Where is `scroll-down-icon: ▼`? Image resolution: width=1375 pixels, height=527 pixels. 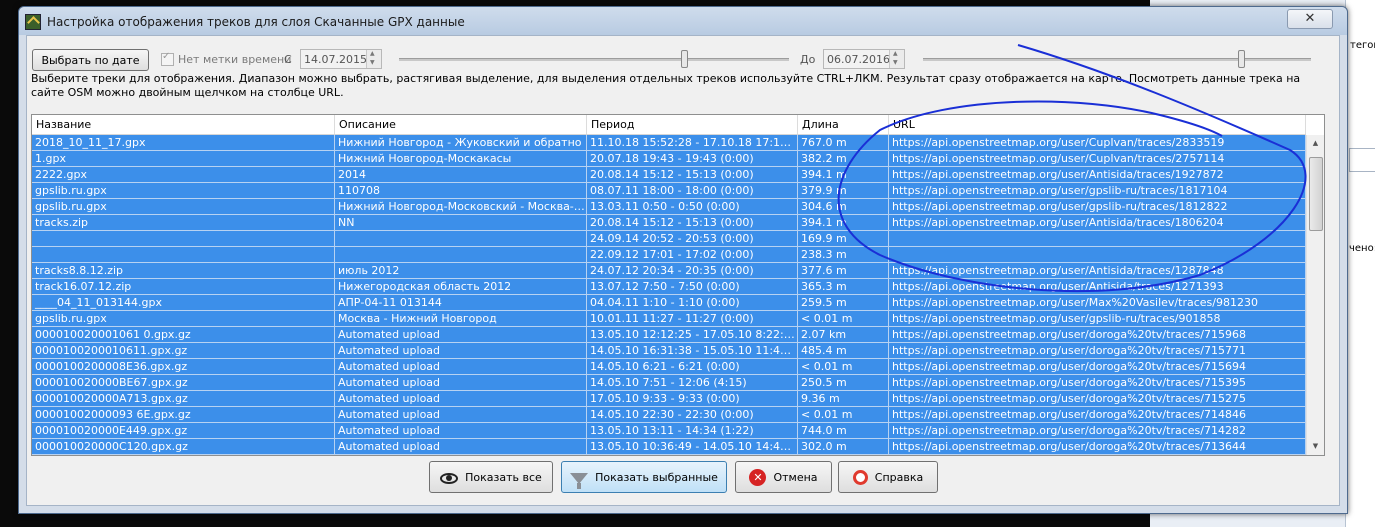
scroll-down-icon: ▼ is located at coordinates (1315, 446).